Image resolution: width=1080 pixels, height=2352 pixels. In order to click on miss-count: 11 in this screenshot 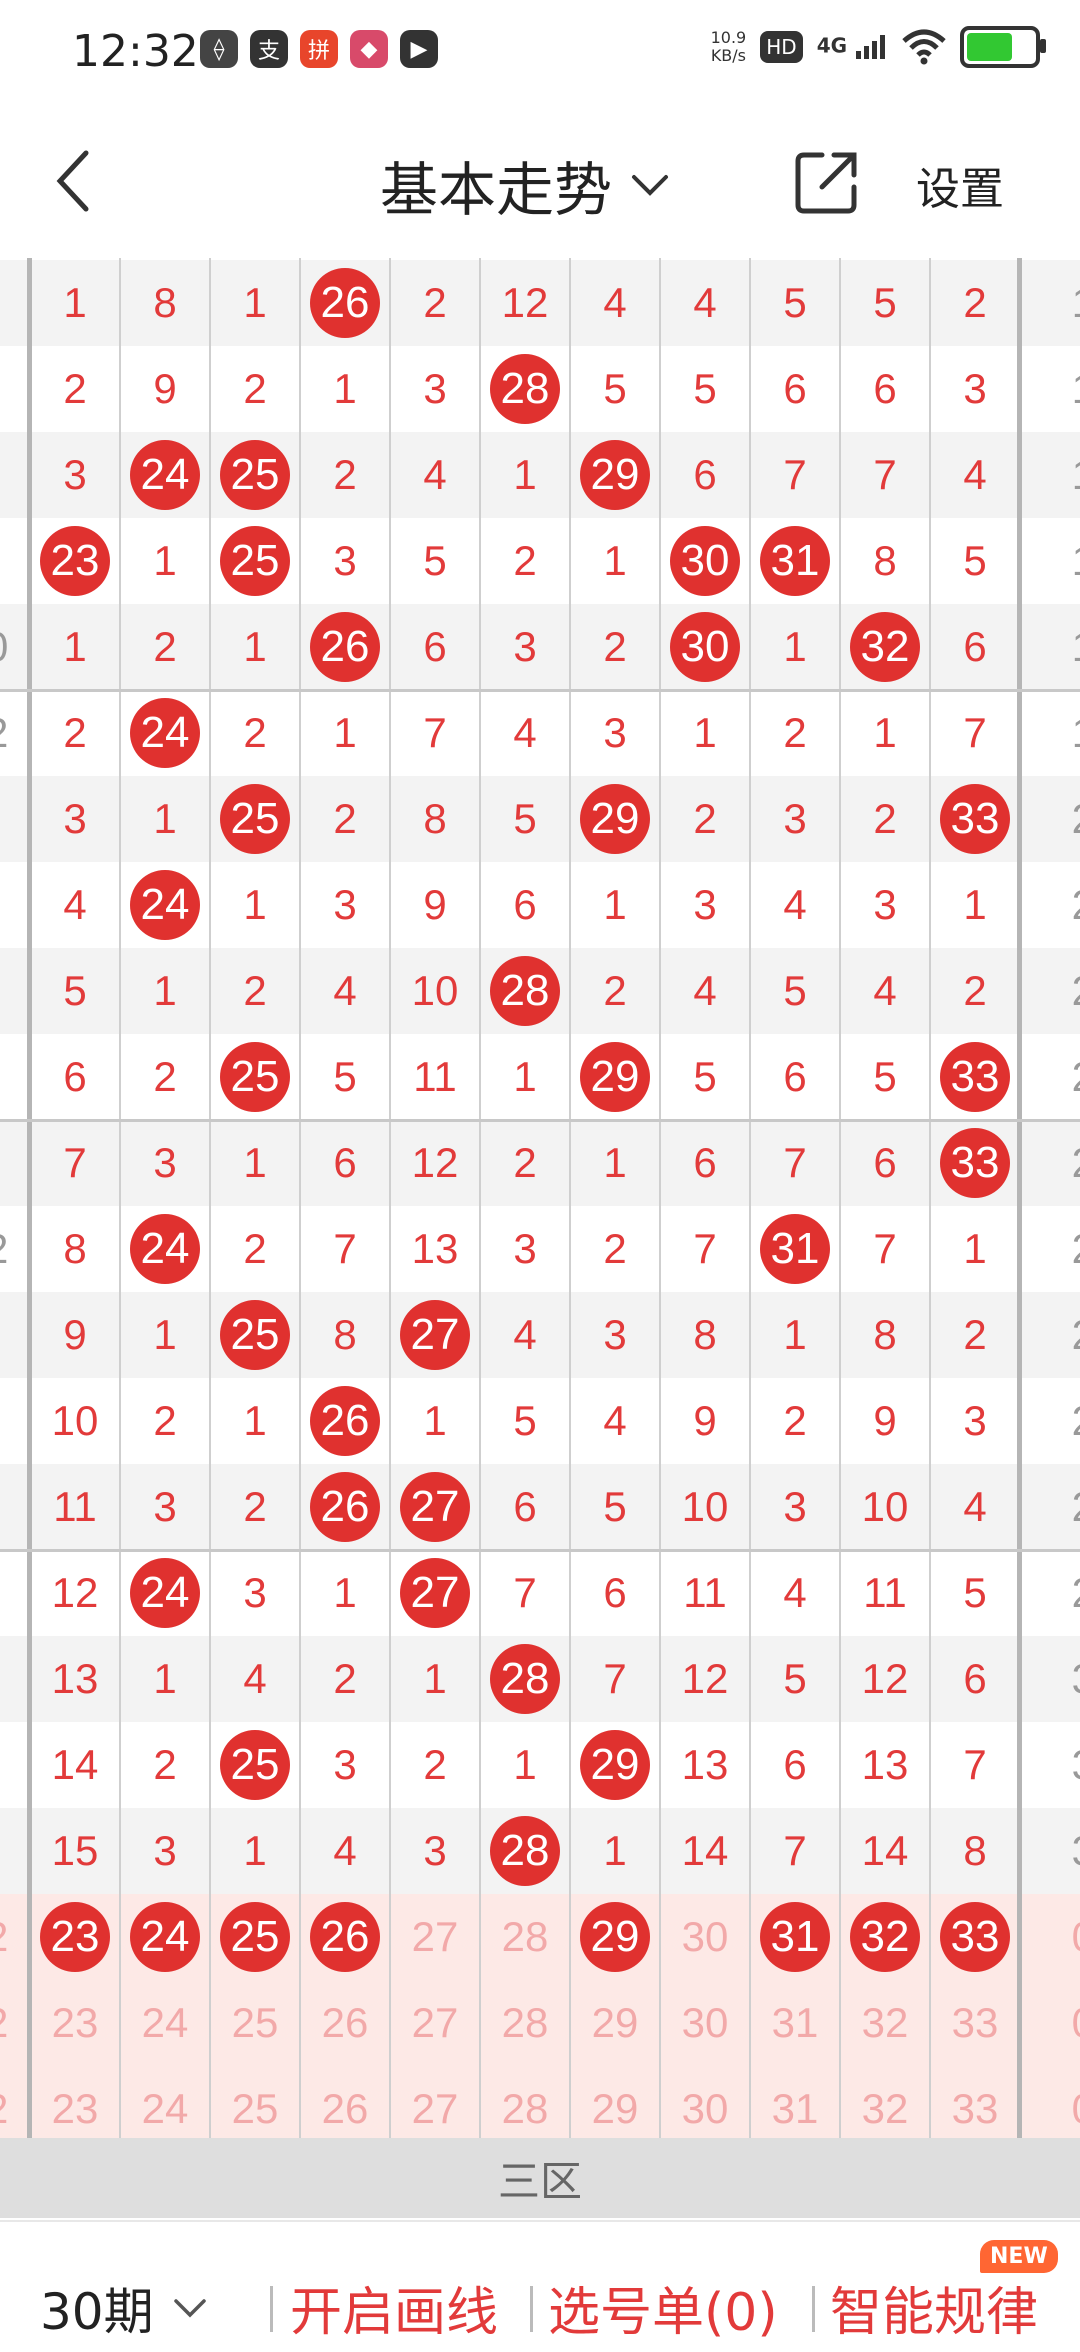, I will do `click(705, 1593)`.